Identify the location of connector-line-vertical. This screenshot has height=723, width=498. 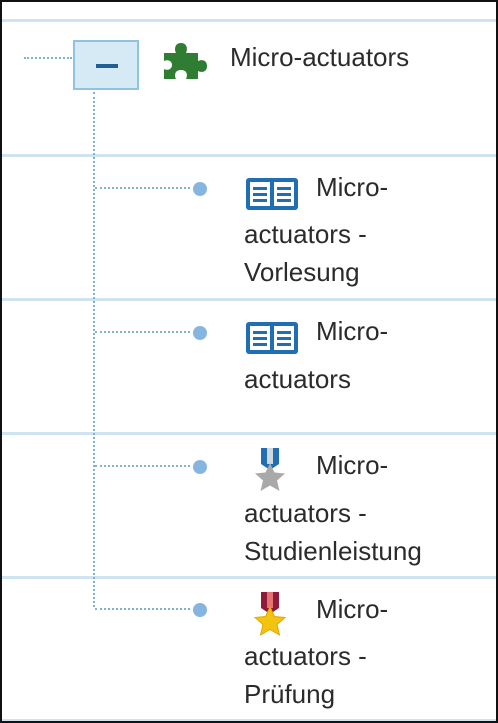
(94, 349).